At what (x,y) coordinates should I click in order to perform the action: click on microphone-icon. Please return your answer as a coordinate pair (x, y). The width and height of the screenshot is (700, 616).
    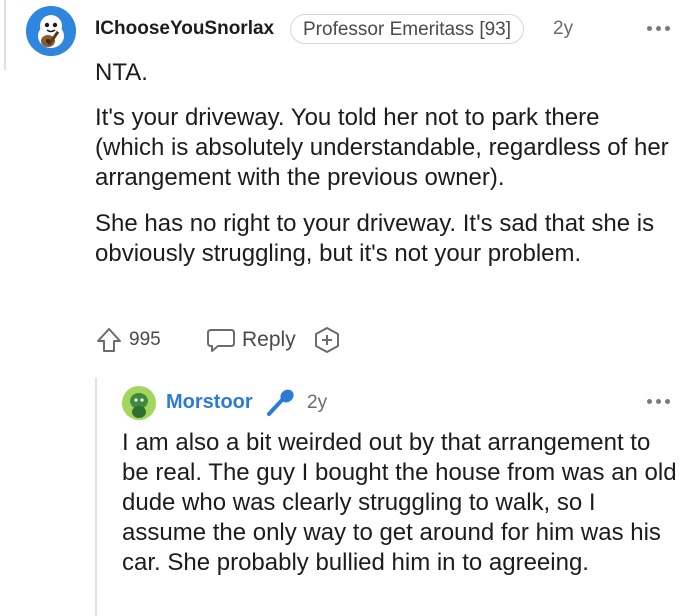
    Looking at the image, I should click on (280, 402).